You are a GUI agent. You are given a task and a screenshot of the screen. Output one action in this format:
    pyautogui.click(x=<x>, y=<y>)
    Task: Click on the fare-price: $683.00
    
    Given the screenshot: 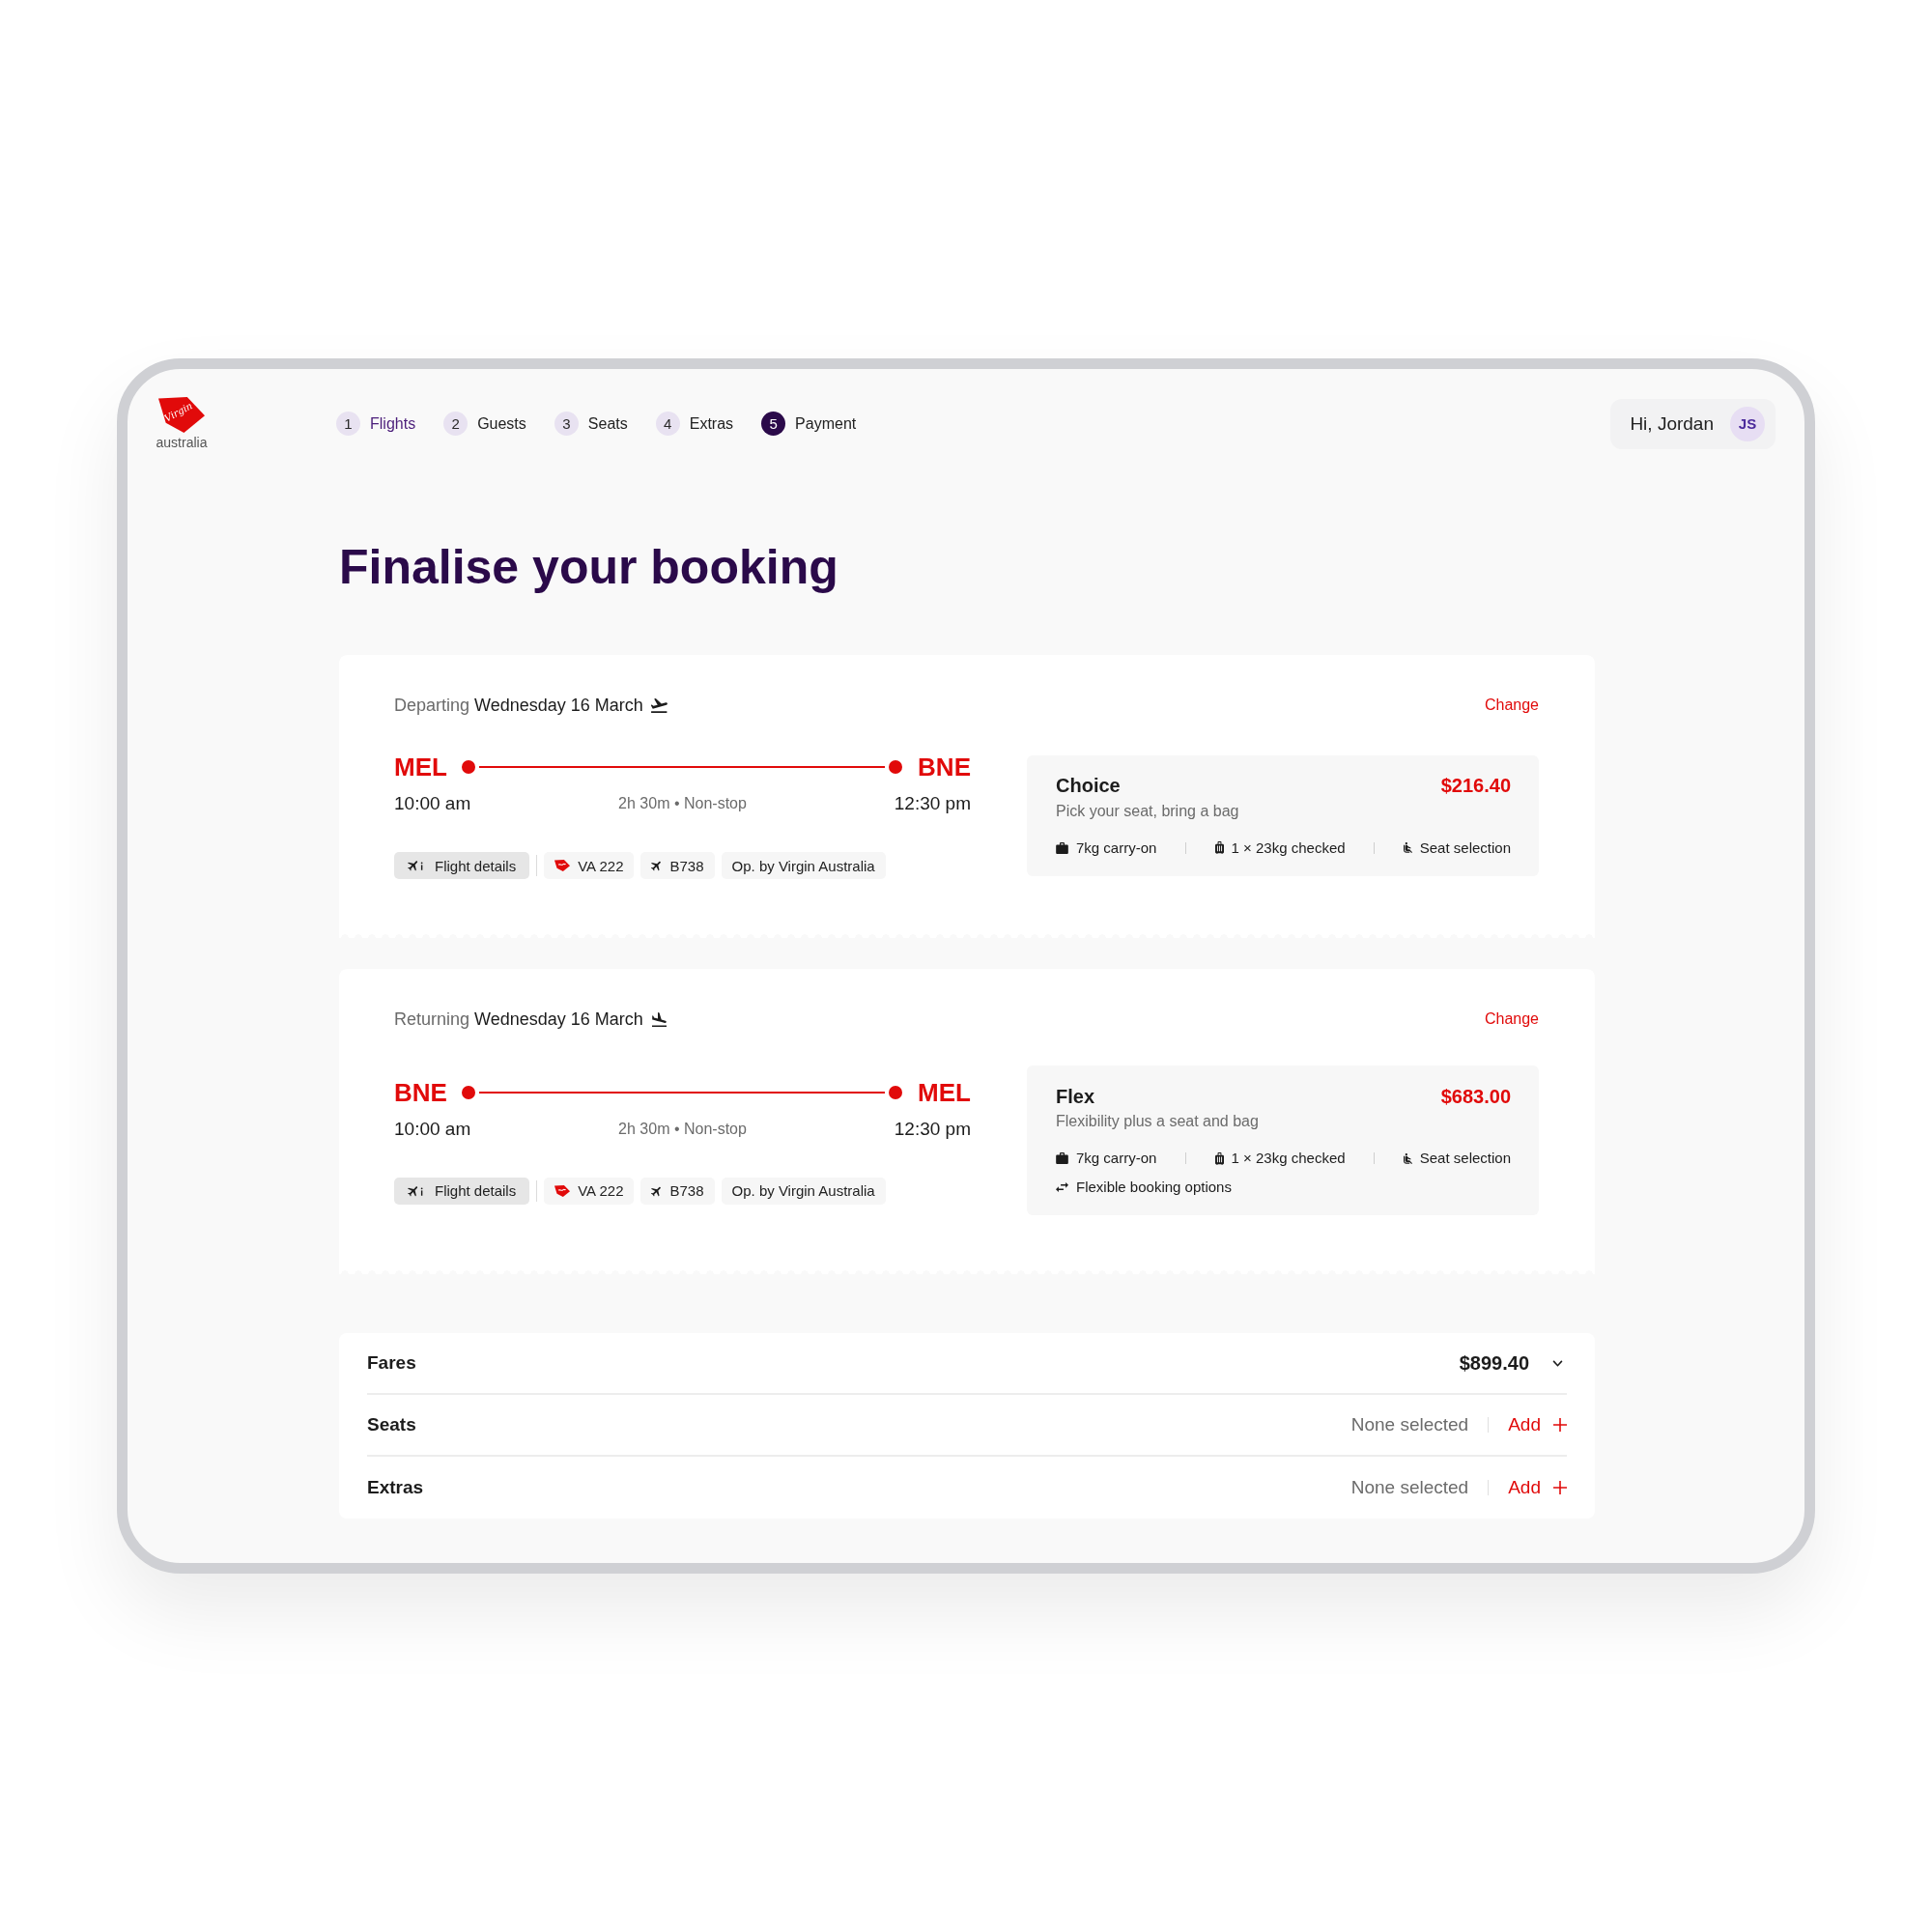 What is the action you would take?
    pyautogui.click(x=1475, y=1096)
    